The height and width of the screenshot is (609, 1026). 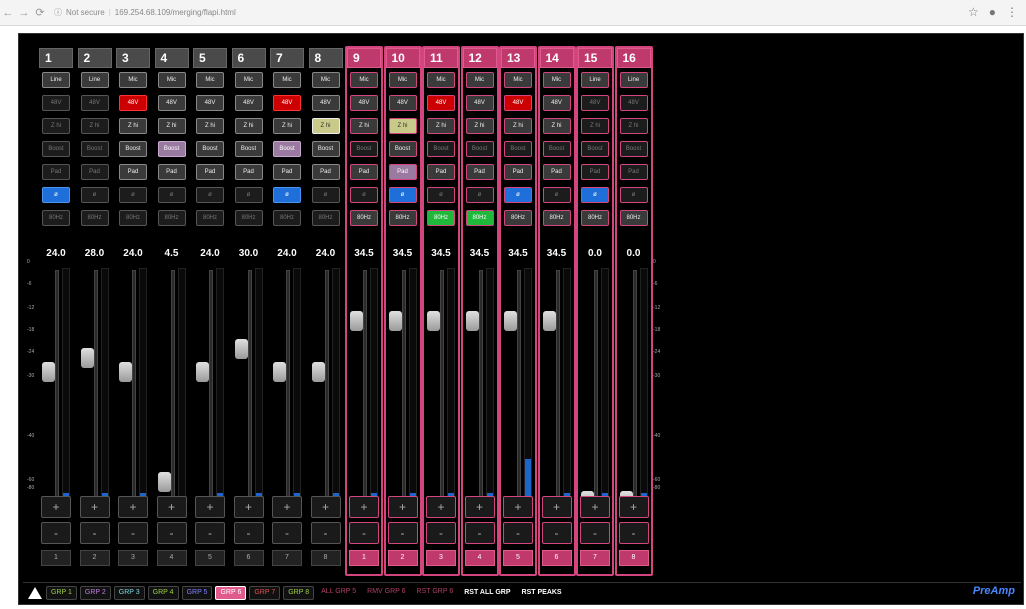 I want to click on channel-select-button: 4, so click(x=171, y=558).